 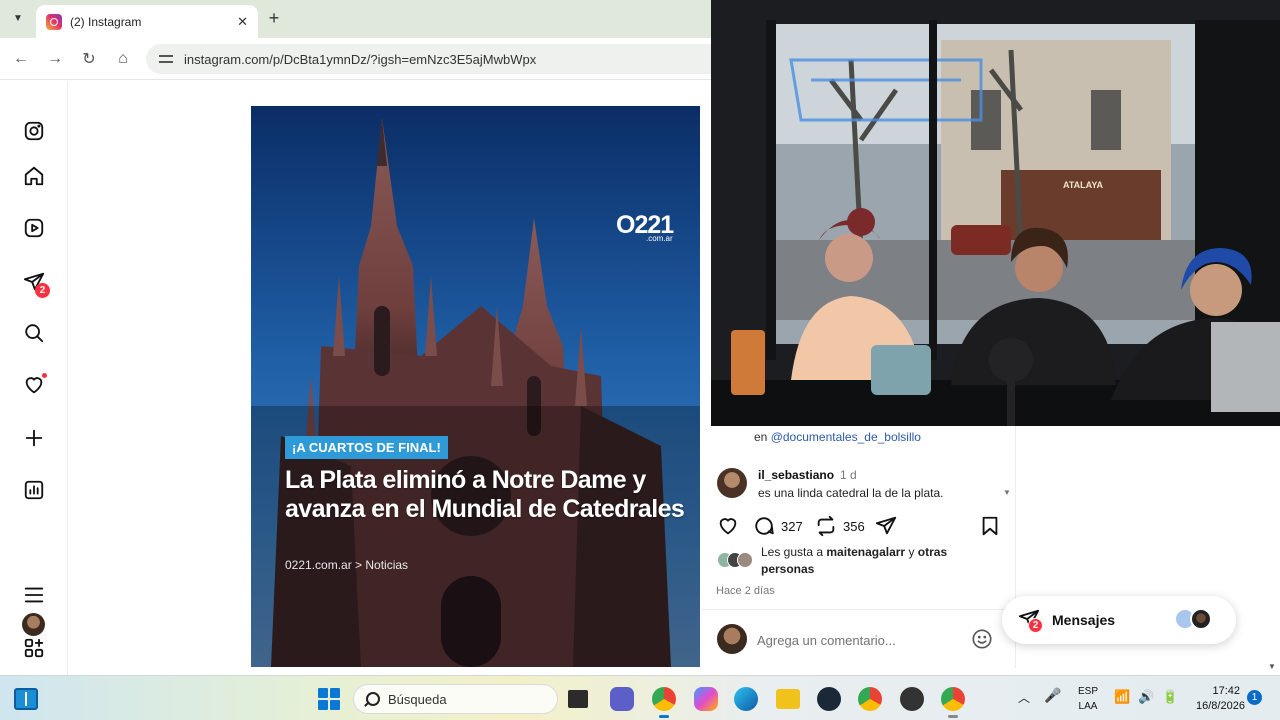 I want to click on chrome-alt-icon, so click(x=953, y=702).